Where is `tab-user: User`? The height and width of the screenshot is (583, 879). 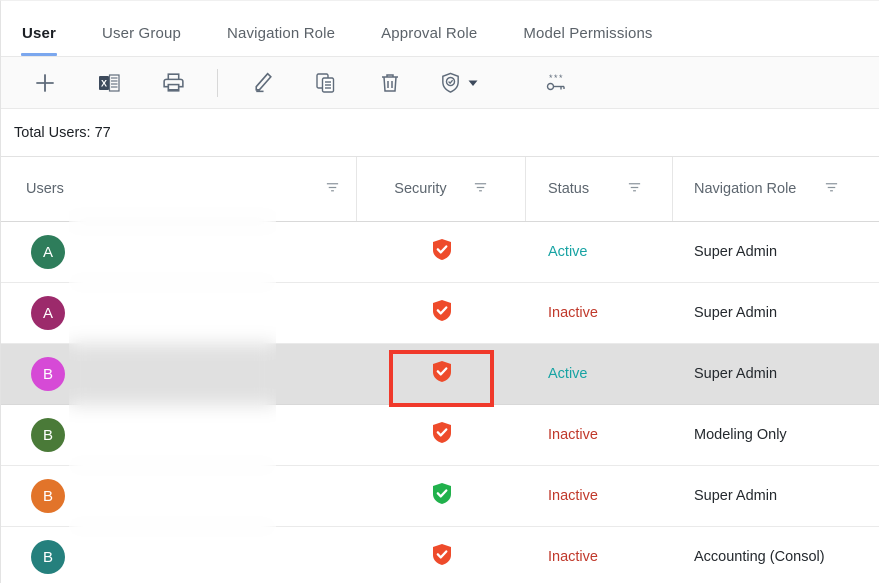 tab-user: User is located at coordinates (39, 40).